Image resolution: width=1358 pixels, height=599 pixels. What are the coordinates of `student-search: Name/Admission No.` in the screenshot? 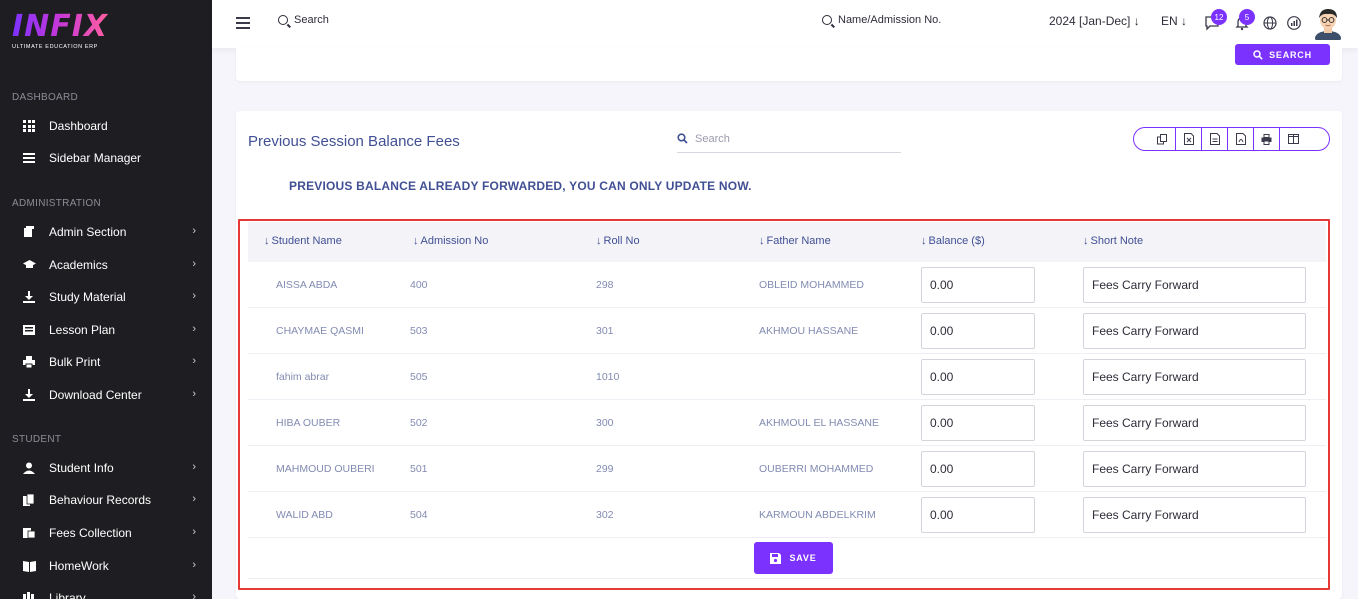 It's located at (881, 20).